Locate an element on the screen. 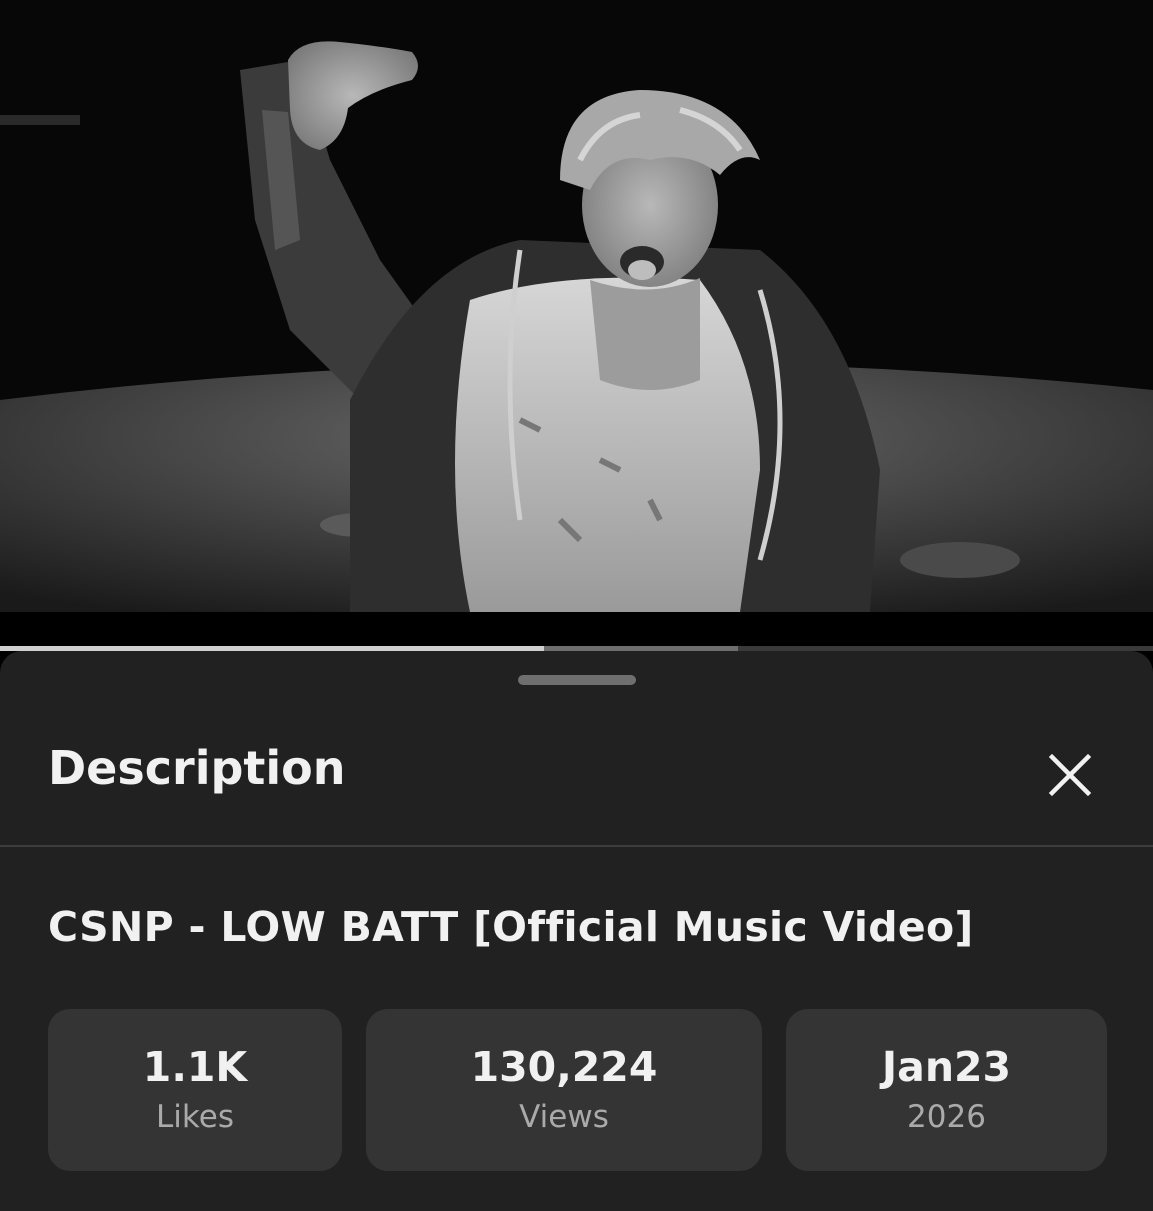  likes-stat: 1.1K Likes is located at coordinates (195, 1090).